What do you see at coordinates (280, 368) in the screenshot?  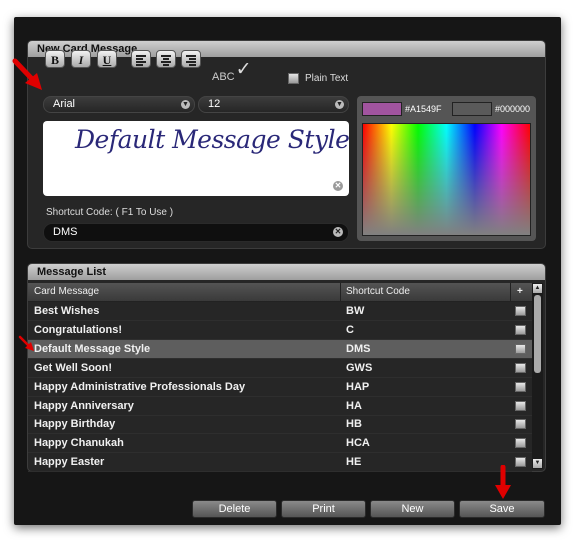 I see `table-row: Get Well Soon! GWS` at bounding box center [280, 368].